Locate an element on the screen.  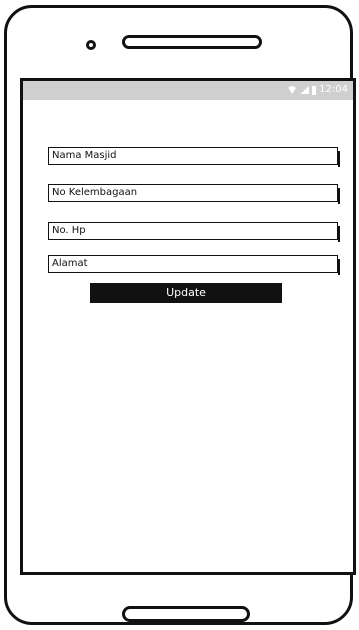
update-button: Update is located at coordinates (186, 293).